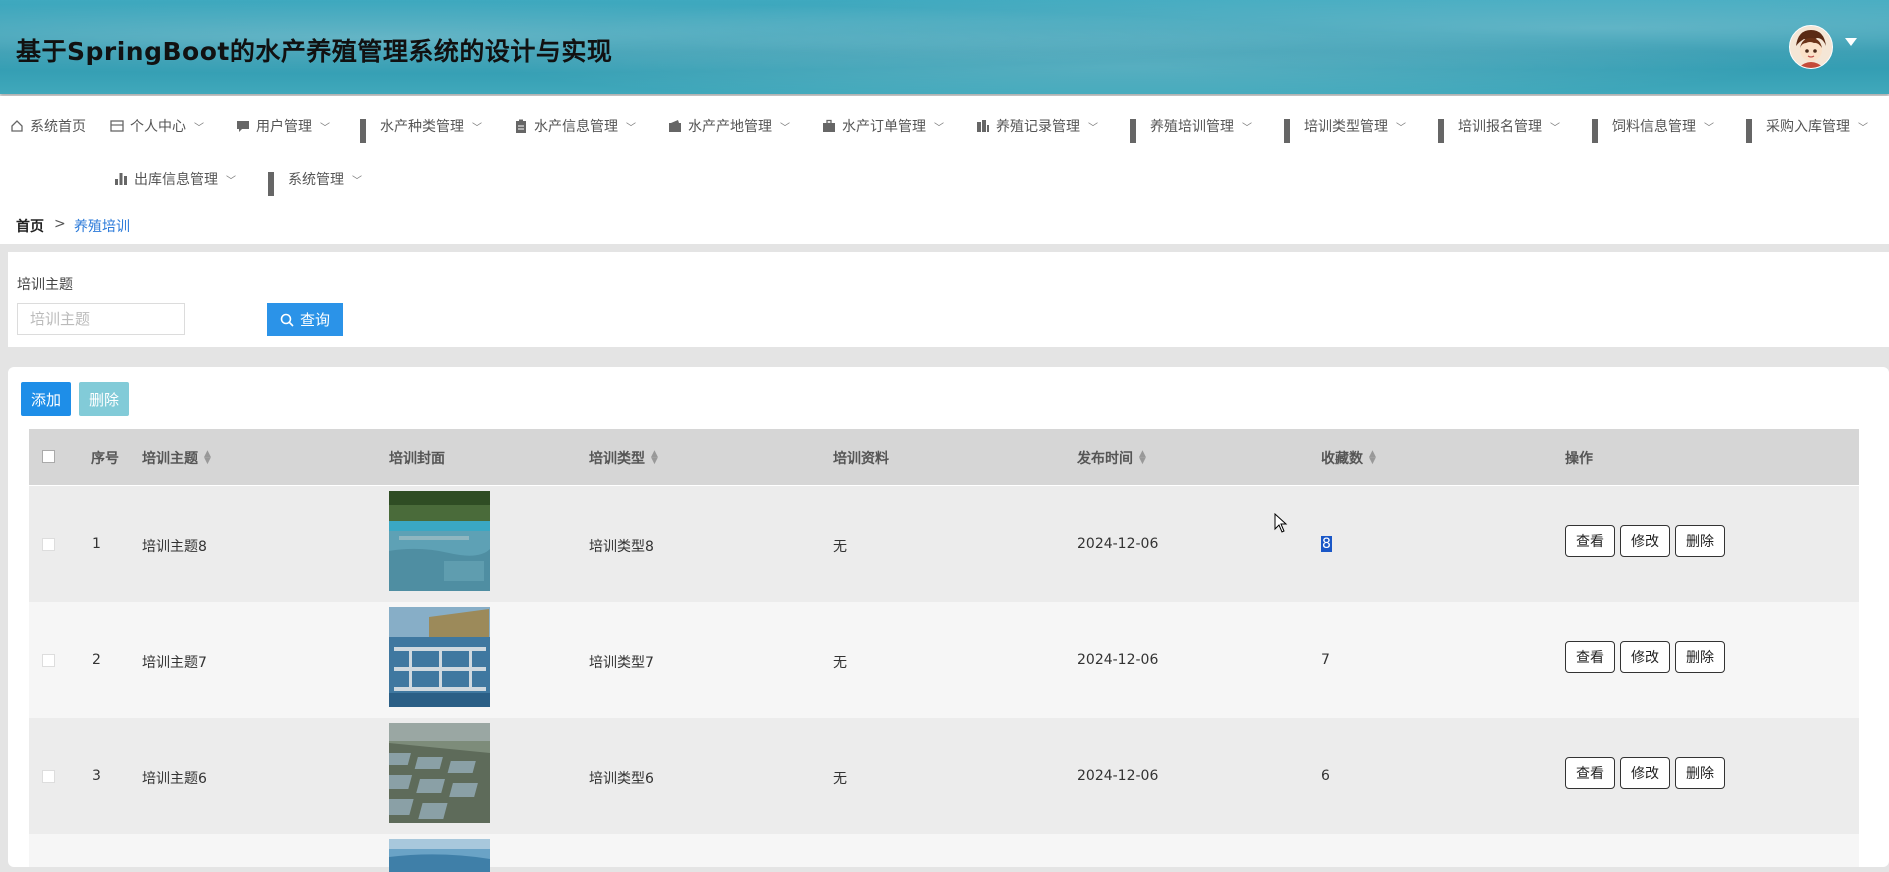  Describe the element at coordinates (314, 51) in the screenshot. I see `site-title: 基于SpringBoot的水产养殖管理系统的设计与实现` at that location.